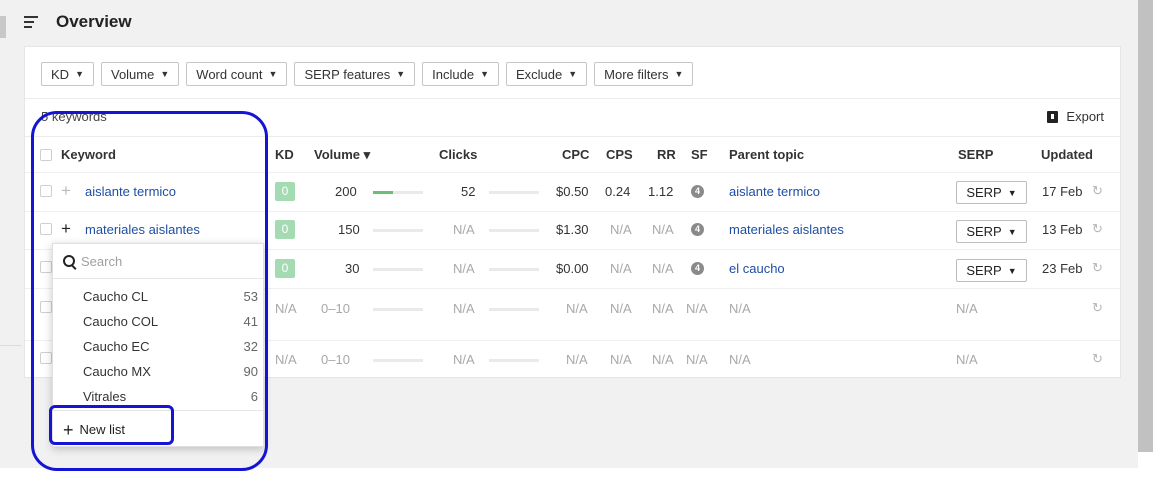 The height and width of the screenshot is (478, 1153). Describe the element at coordinates (166, 261) in the screenshot. I see `list-search-input` at that location.